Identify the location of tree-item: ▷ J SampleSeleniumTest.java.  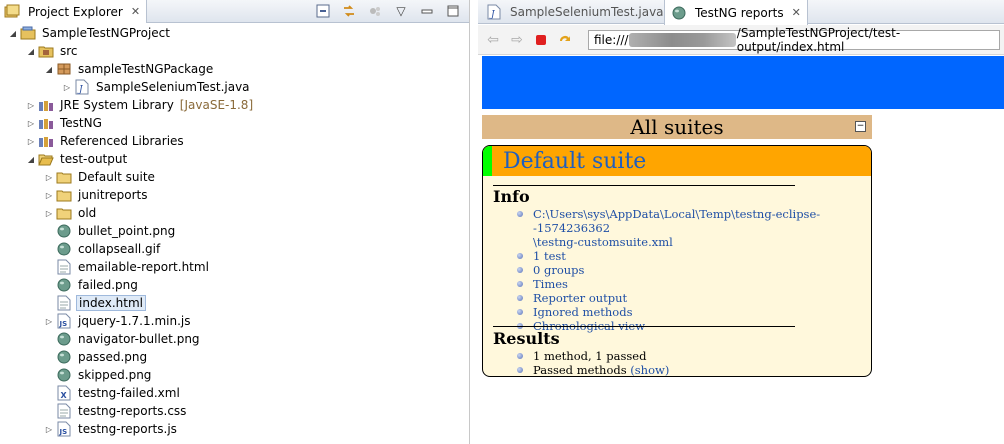
(234, 87).